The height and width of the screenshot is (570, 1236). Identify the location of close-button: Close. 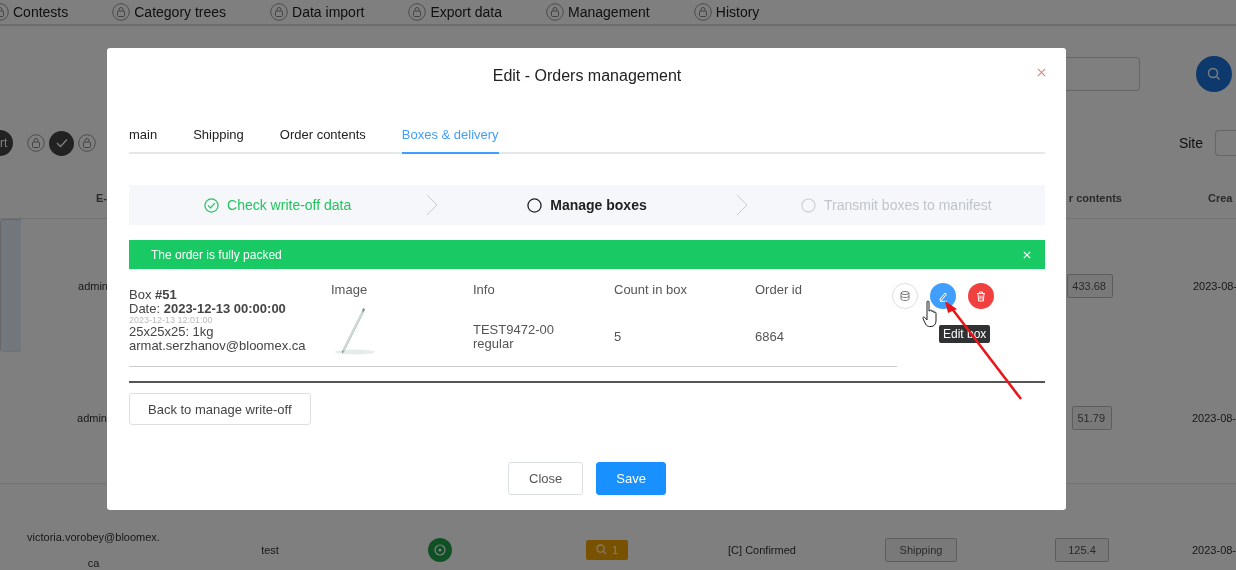
(546, 478).